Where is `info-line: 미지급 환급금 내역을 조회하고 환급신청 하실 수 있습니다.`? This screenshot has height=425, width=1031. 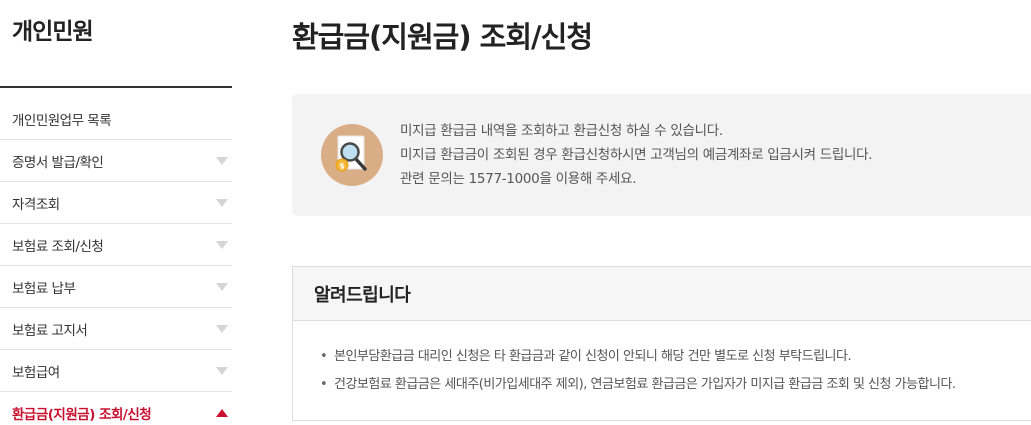 info-line: 미지급 환급금 내역을 조회하고 환급신청 하실 수 있습니다. is located at coordinates (561, 131).